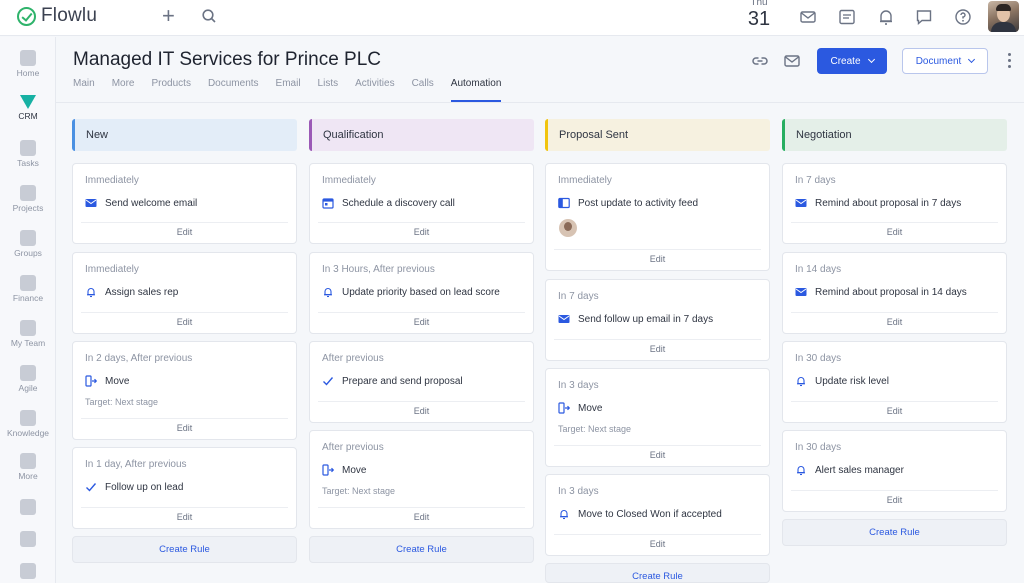  What do you see at coordinates (1010, 61) in the screenshot?
I see `more-options-icon` at bounding box center [1010, 61].